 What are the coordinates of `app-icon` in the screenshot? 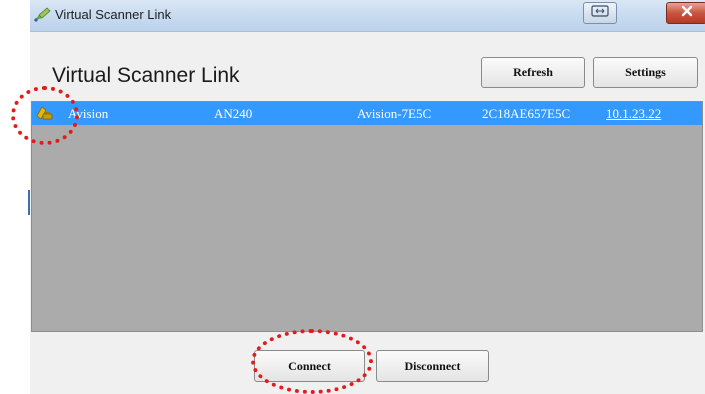 It's located at (42, 15).